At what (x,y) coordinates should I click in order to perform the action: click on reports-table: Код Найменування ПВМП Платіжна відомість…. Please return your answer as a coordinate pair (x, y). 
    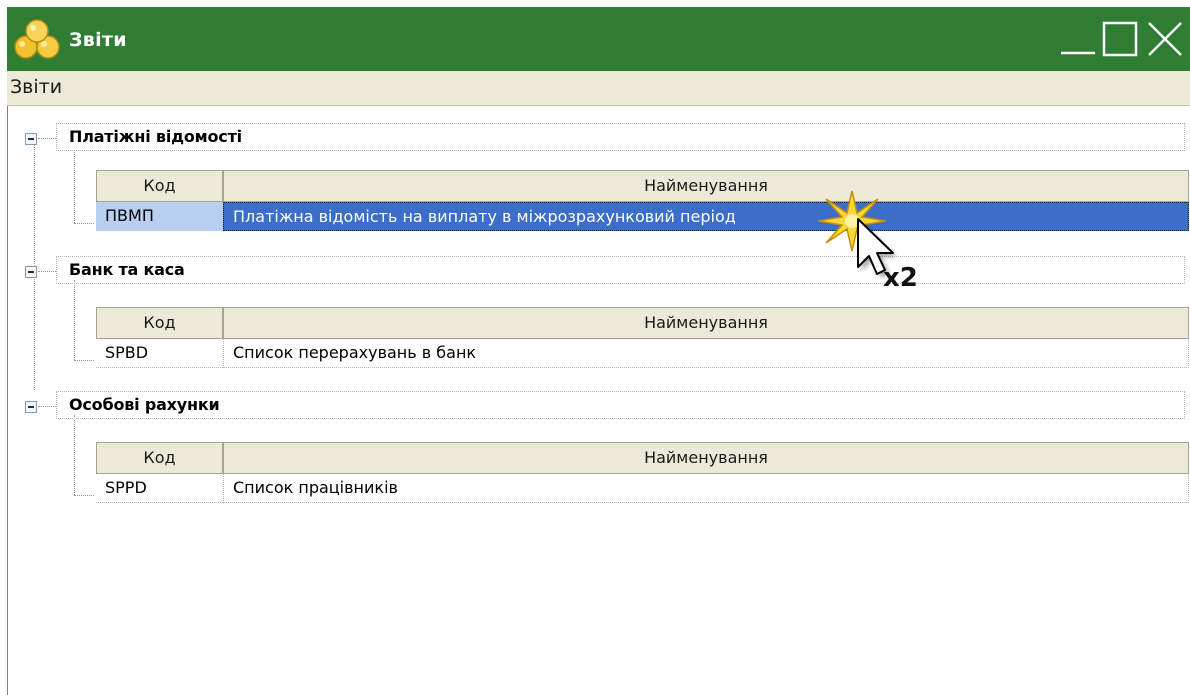
    Looking at the image, I should click on (642, 200).